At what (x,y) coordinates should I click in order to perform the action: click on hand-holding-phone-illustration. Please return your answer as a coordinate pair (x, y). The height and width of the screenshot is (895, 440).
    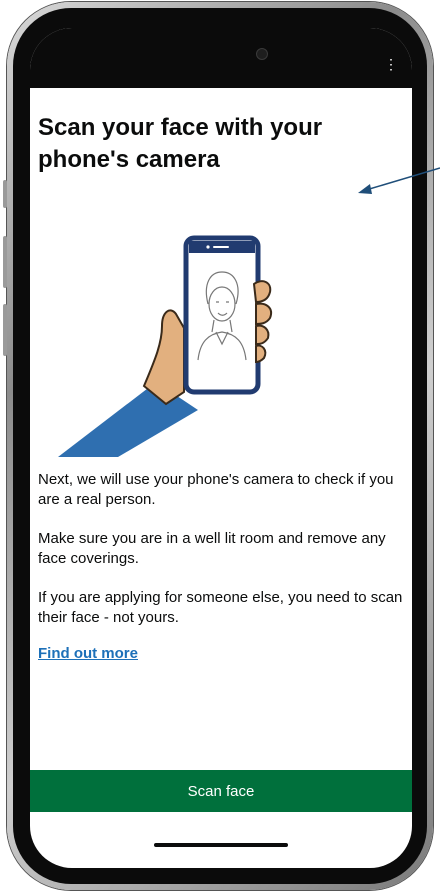
    Looking at the image, I should click on (165, 346).